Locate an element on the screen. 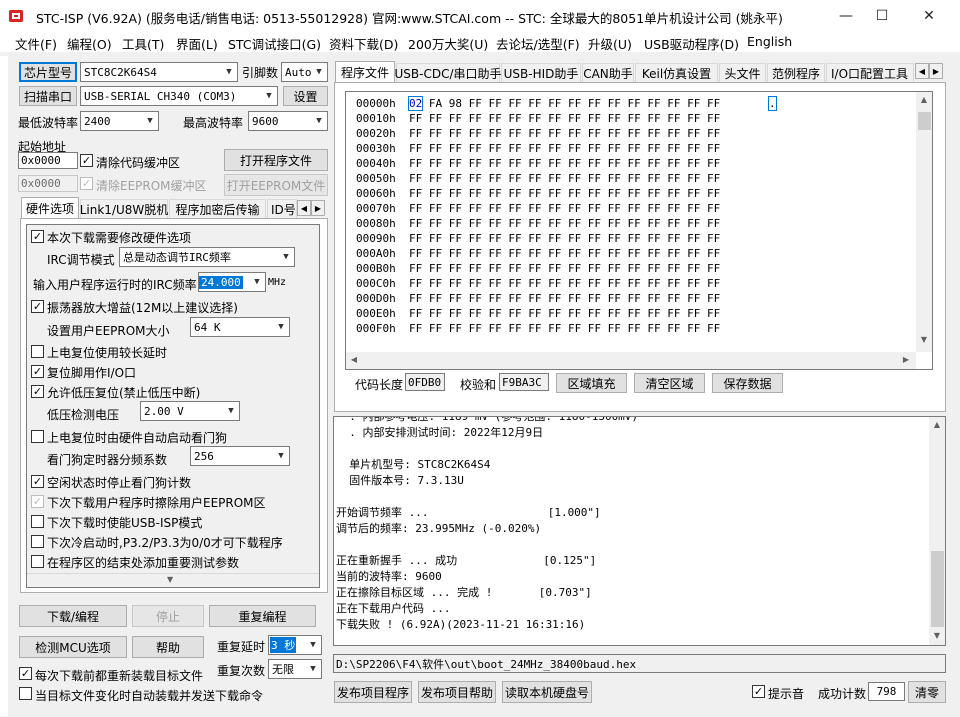 This screenshot has width=960, height=717. tab-program-file: 程序文件 is located at coordinates (365, 72).